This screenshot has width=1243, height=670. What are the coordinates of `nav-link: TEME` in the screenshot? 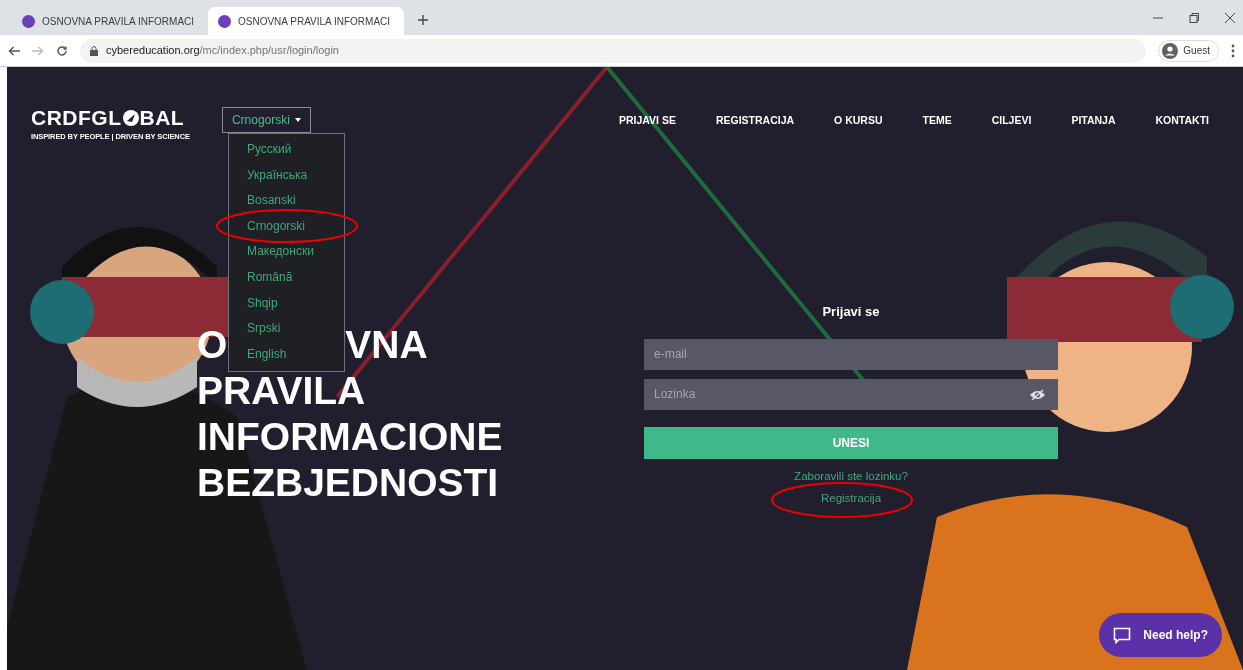 It's located at (937, 121).